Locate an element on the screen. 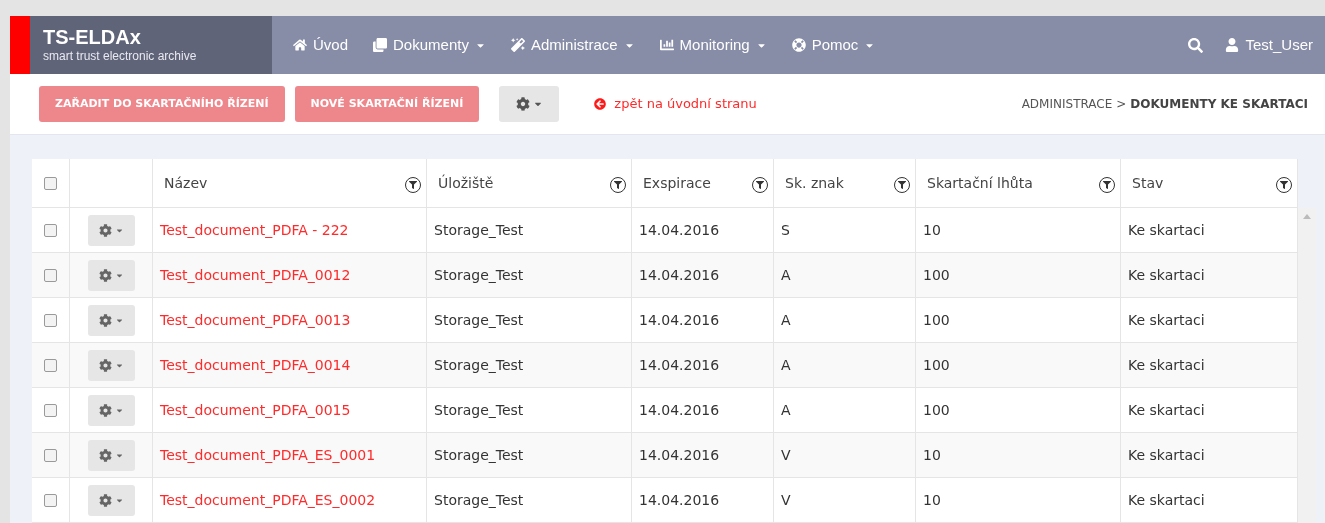  breadcrumb-current: DOKUMENTY KE SKARTACI is located at coordinates (1219, 104).